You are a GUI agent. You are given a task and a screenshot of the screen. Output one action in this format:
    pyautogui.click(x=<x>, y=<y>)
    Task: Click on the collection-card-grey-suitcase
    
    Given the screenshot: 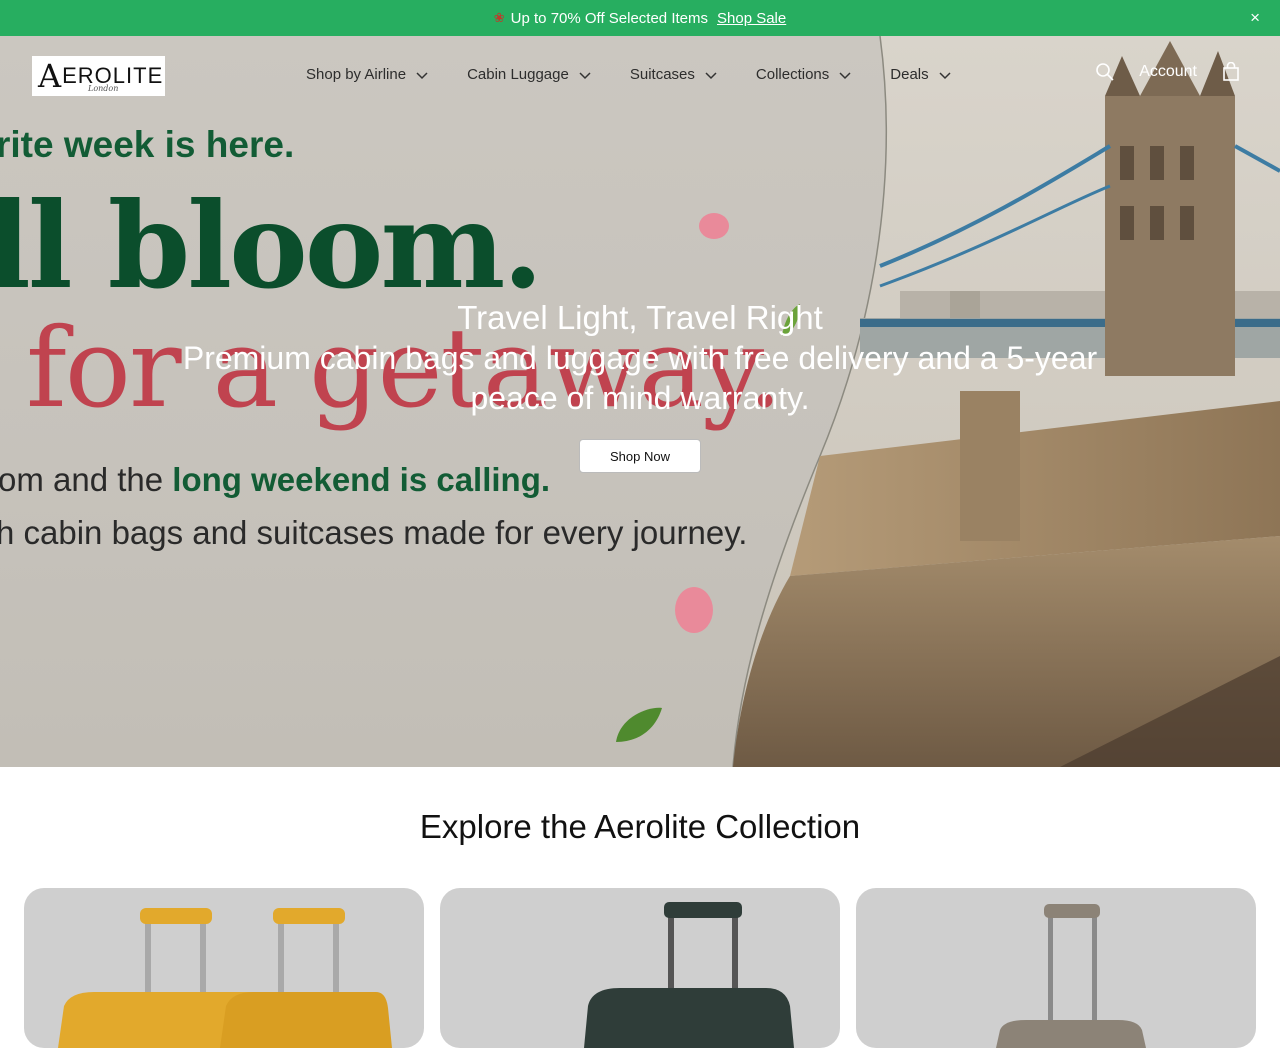 What is the action you would take?
    pyautogui.click(x=1056, y=968)
    